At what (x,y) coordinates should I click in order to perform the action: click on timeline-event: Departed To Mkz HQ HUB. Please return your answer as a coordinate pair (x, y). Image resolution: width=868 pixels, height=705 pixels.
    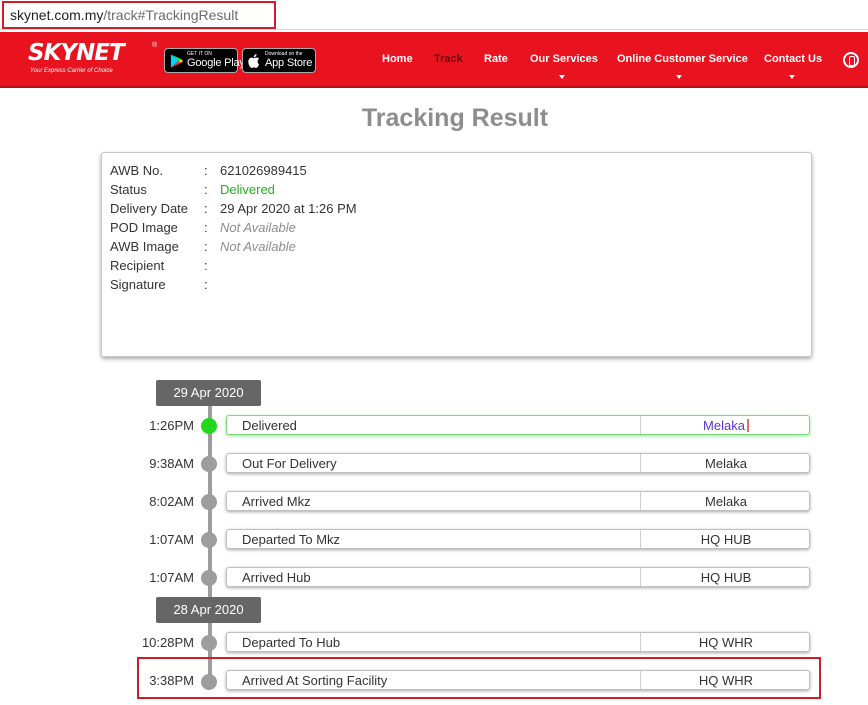
    Looking at the image, I should click on (518, 539).